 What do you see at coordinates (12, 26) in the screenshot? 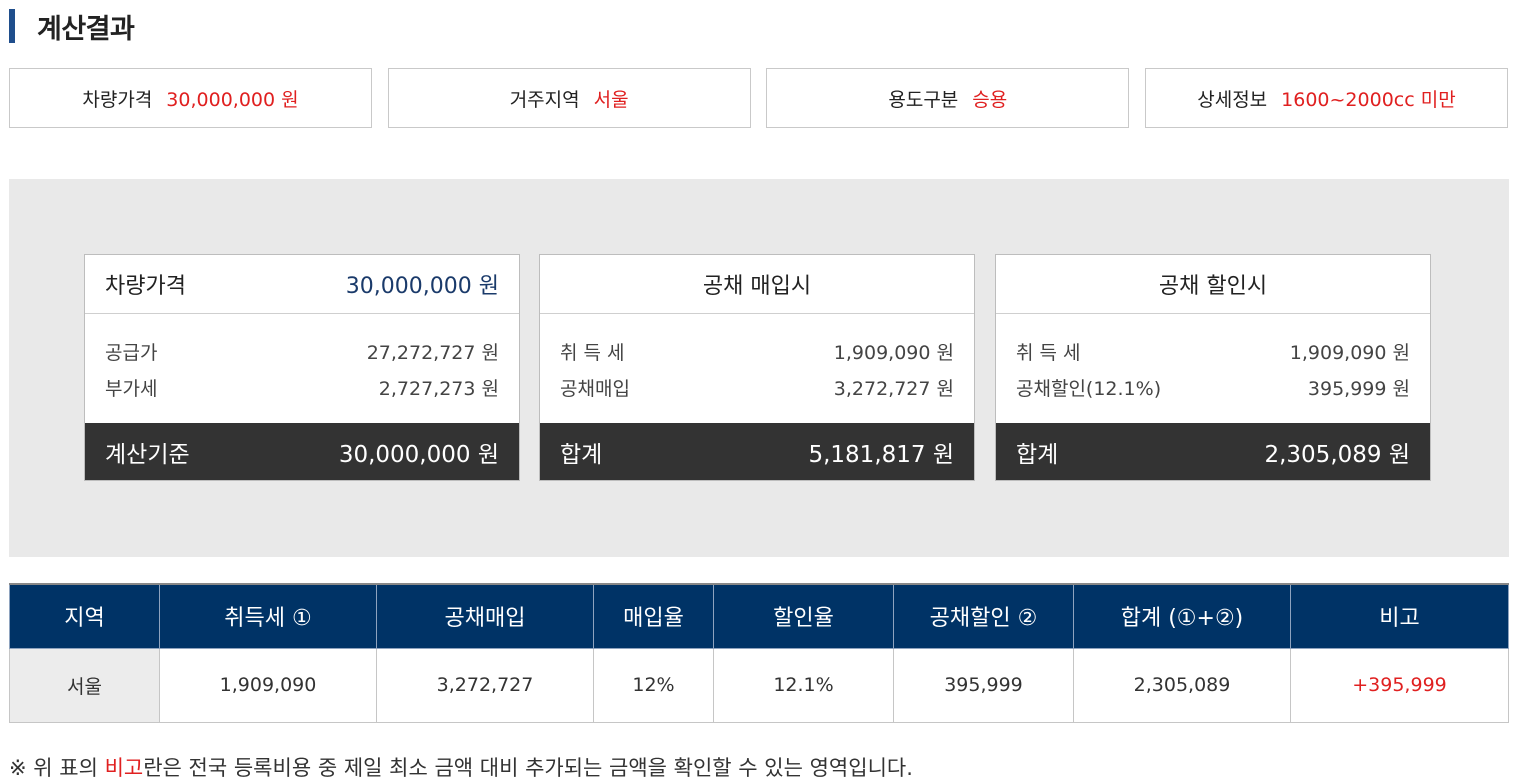
I see `title-accent-bar` at bounding box center [12, 26].